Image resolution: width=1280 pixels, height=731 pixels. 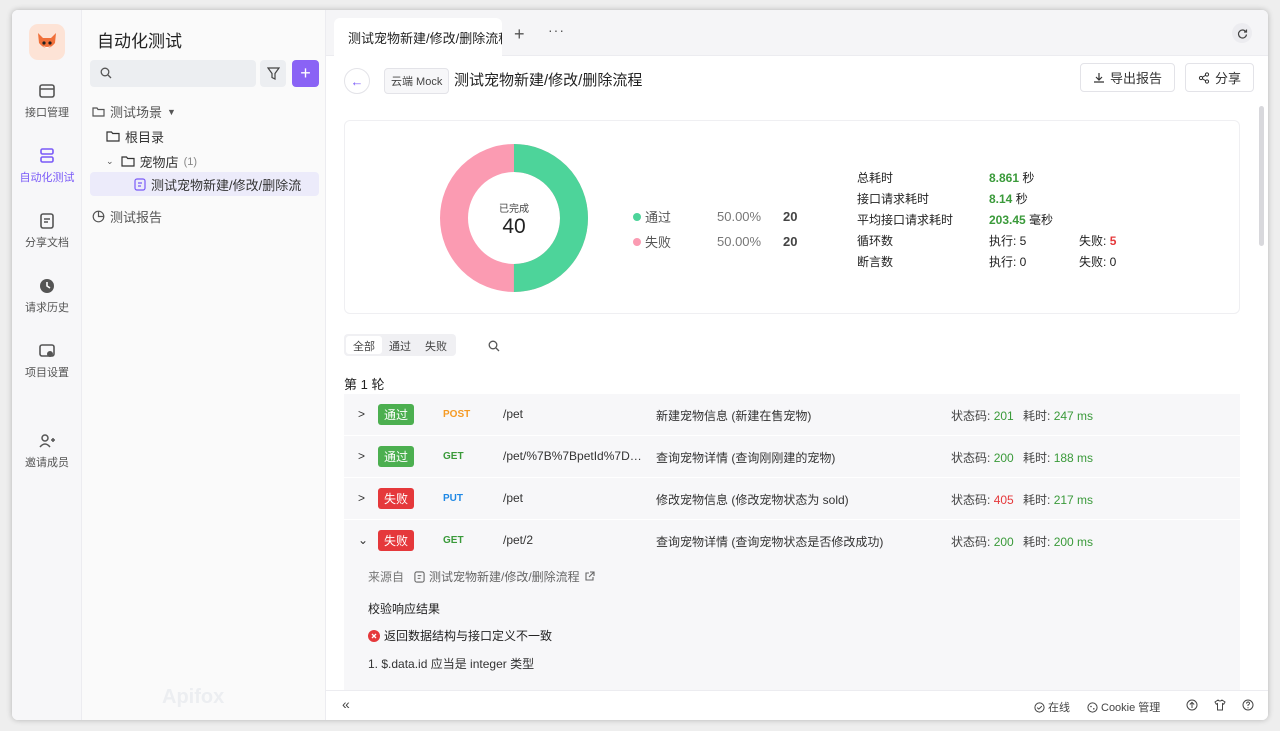 I want to click on help-icon, so click(x=1248, y=705).